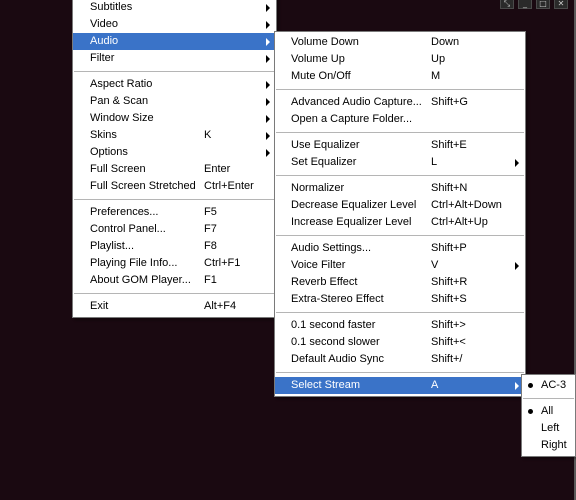 The image size is (576, 500). I want to click on menu-item-control-panel: Control Panel... F7, so click(174, 229).